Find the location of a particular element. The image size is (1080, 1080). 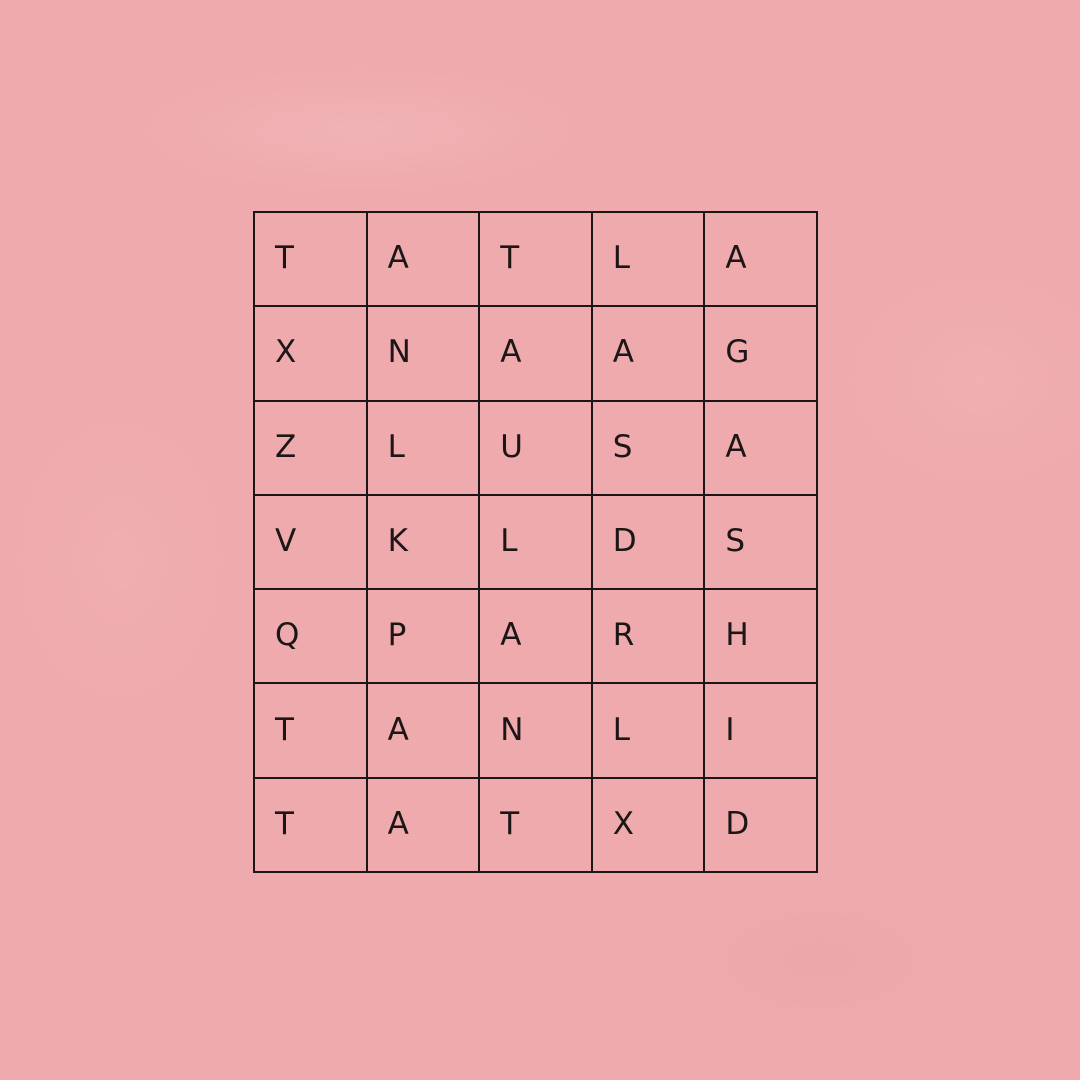

grid-cell: G is located at coordinates (761, 354).